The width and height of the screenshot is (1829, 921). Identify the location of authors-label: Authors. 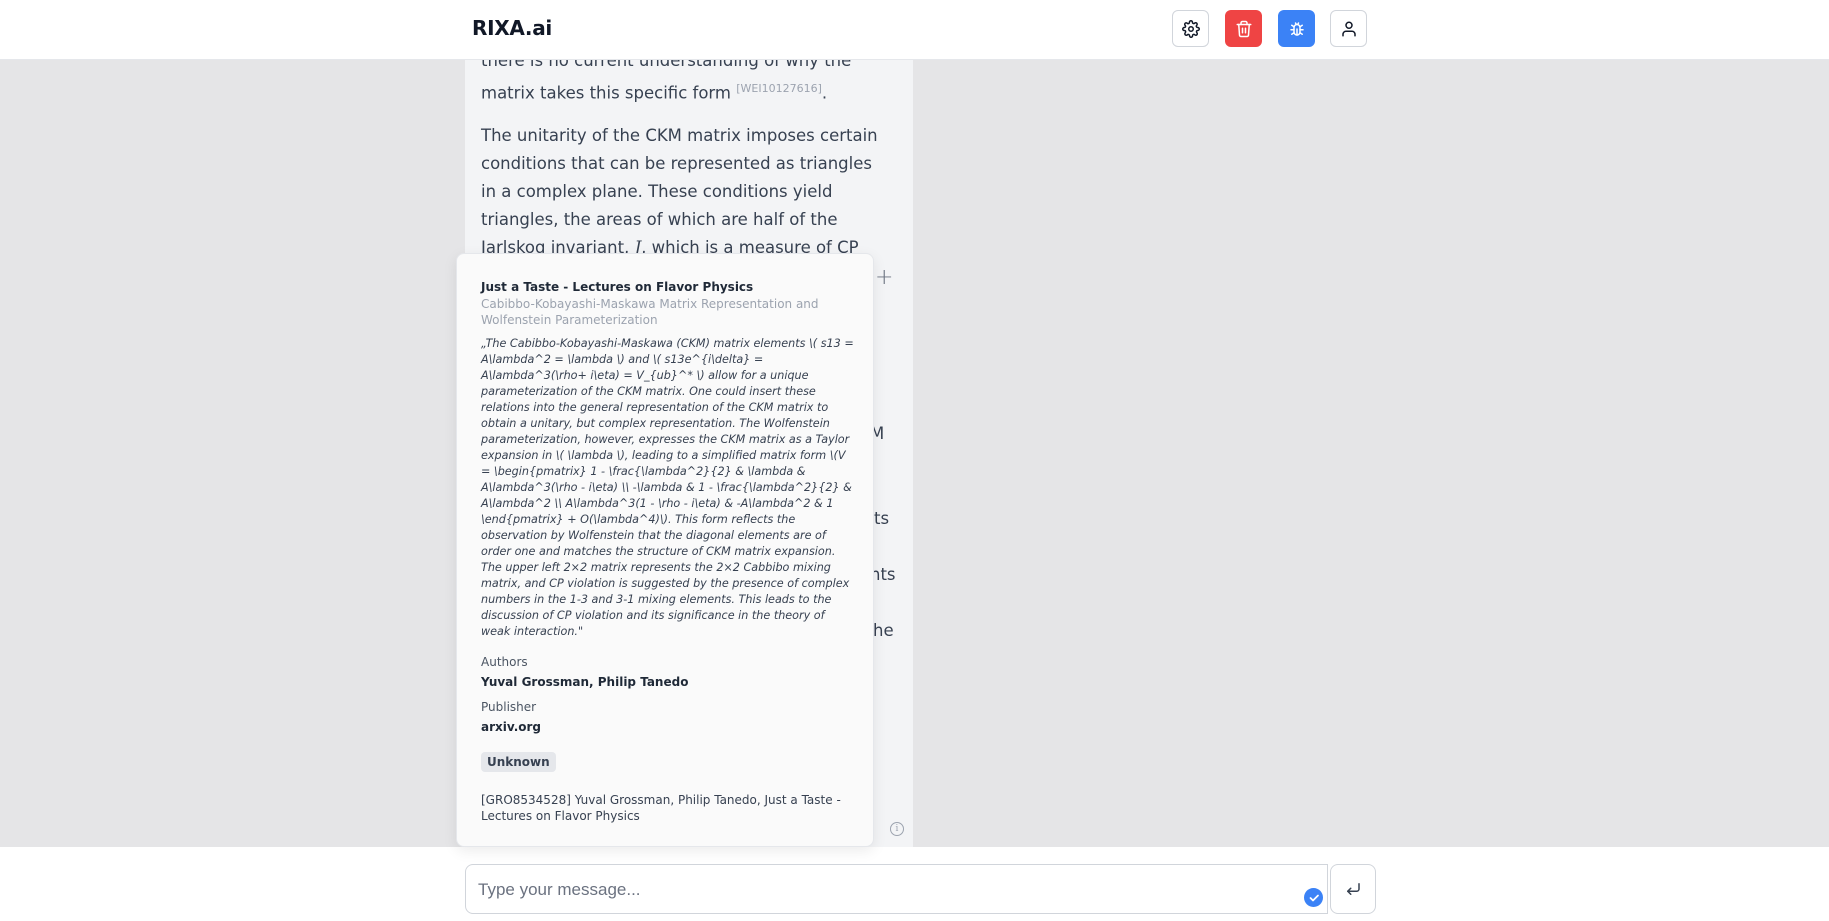
(504, 662).